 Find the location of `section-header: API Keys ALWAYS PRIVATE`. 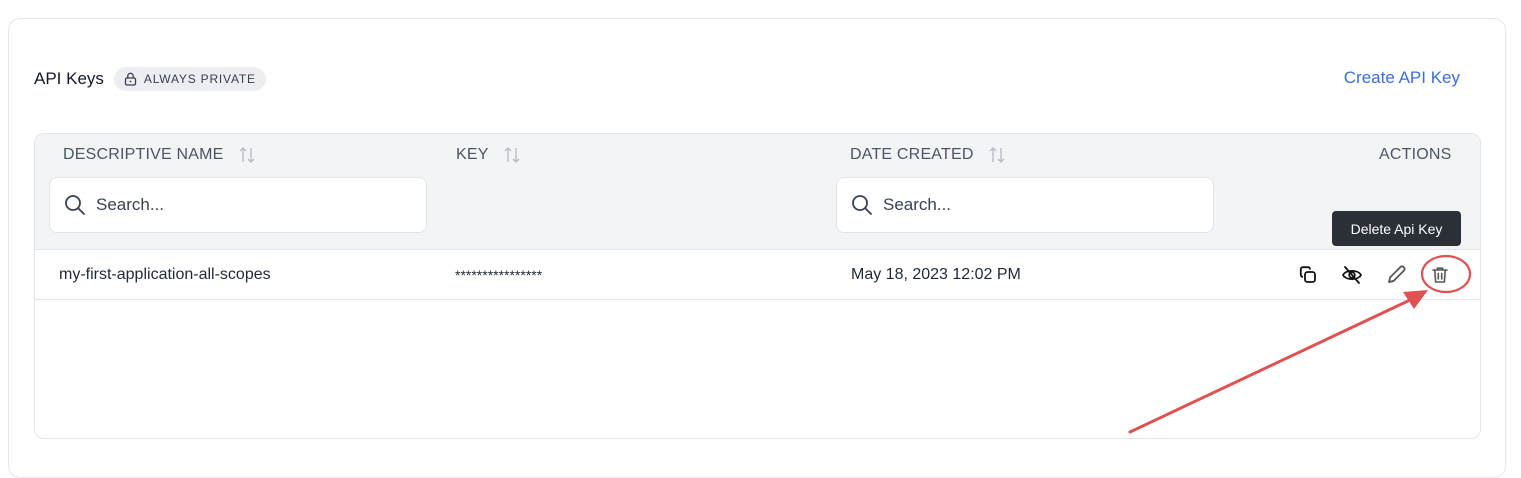

section-header: API Keys ALWAYS PRIVATE is located at coordinates (150, 79).